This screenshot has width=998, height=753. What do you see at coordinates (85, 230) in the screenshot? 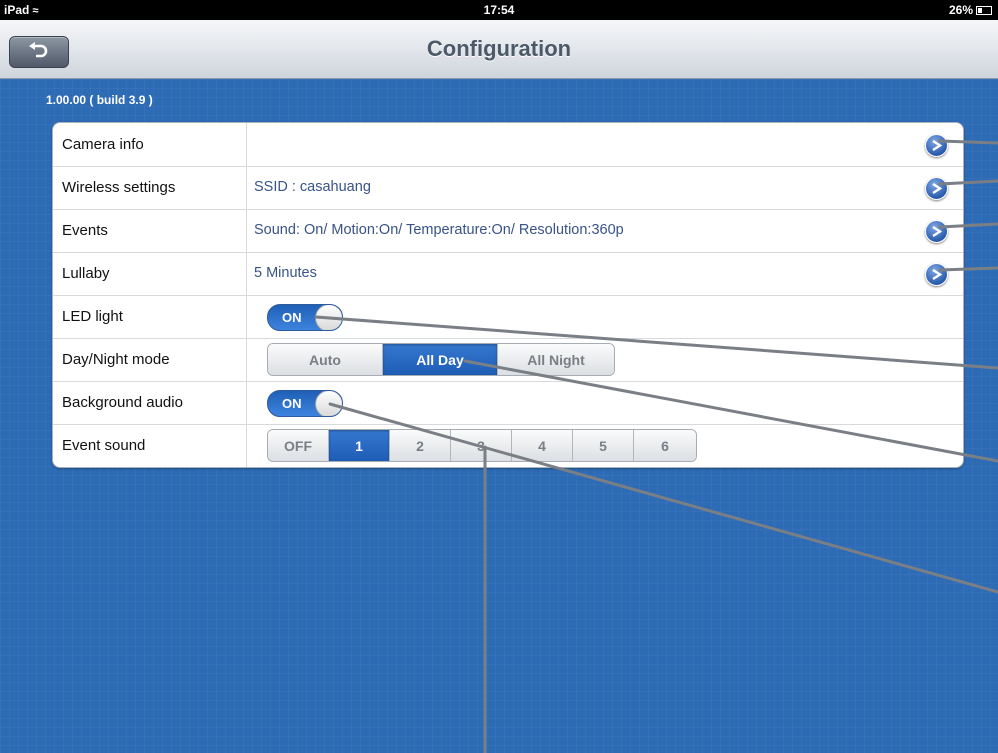
I see `row-label: Events` at bounding box center [85, 230].